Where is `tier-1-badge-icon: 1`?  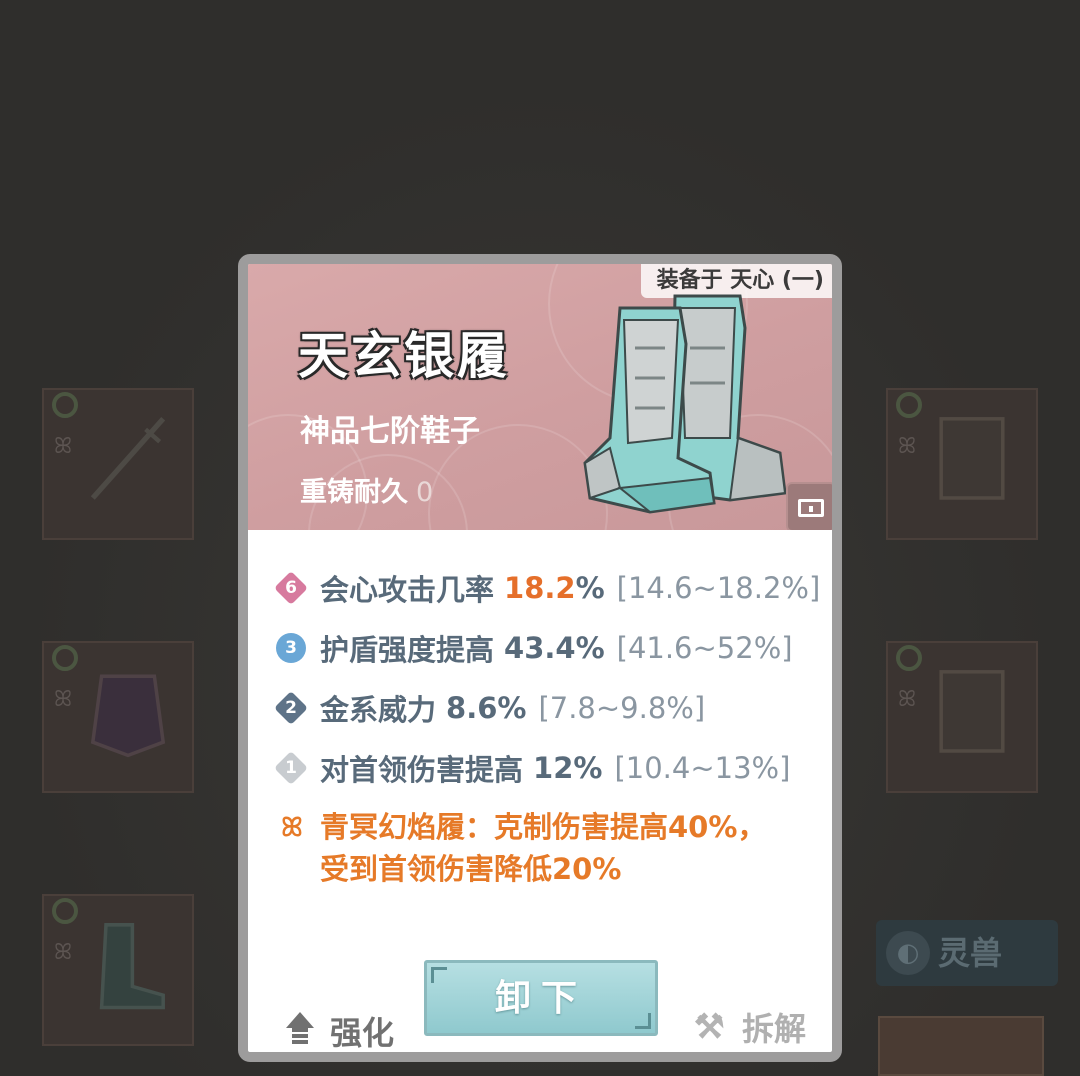
tier-1-badge-icon: 1 is located at coordinates (291, 768).